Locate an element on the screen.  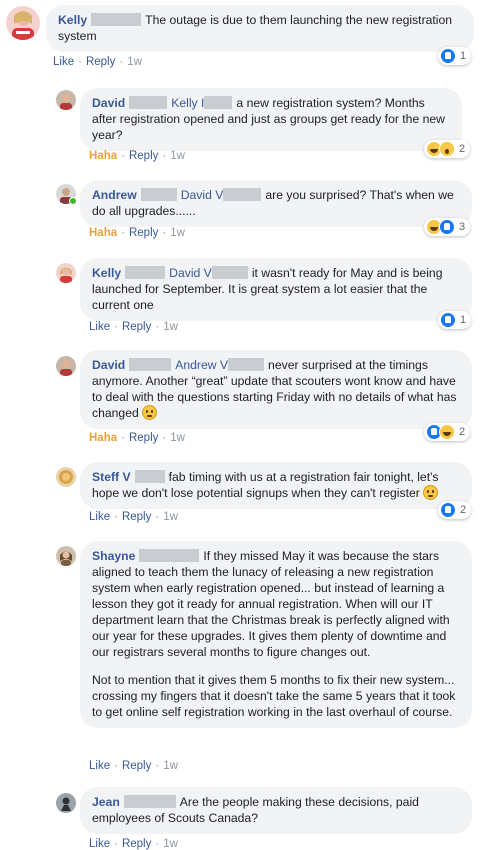
online-status-indicator is located at coordinates (73, 201).